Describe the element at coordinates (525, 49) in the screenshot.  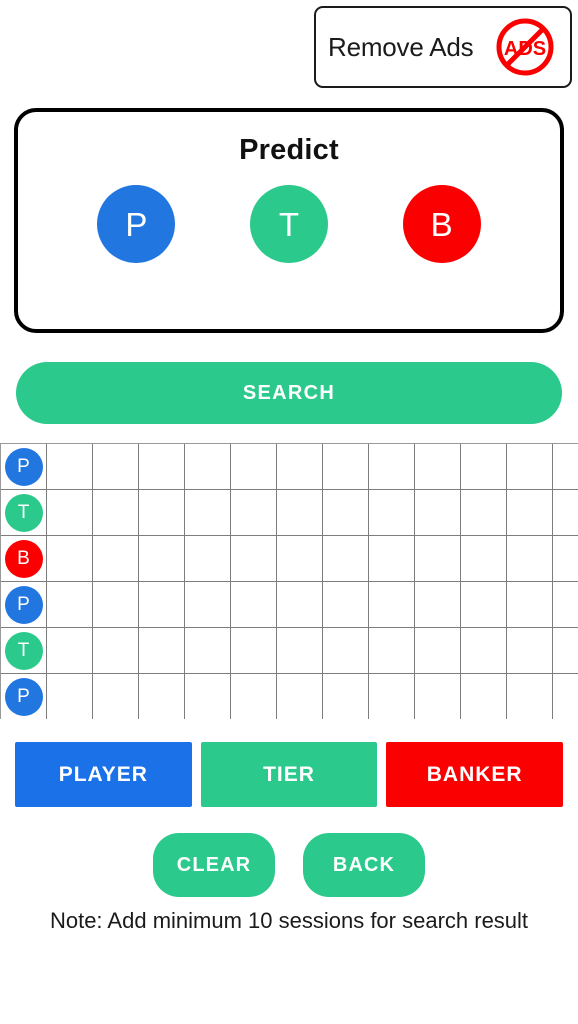
I see `svg-text: ADS` at that location.